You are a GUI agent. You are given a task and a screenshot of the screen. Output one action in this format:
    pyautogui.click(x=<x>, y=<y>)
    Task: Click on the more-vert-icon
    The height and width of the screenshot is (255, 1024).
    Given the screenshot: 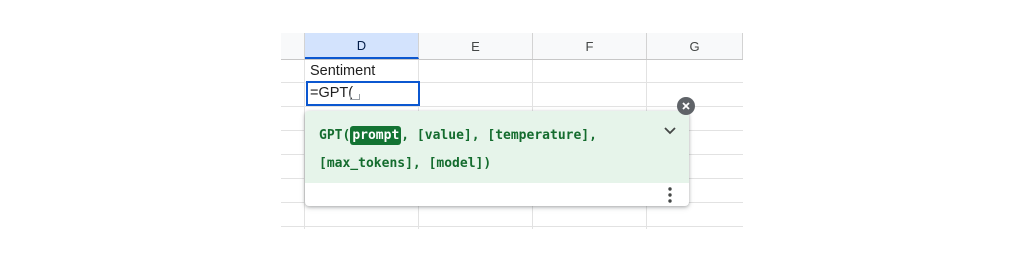 What is the action you would take?
    pyautogui.click(x=670, y=195)
    